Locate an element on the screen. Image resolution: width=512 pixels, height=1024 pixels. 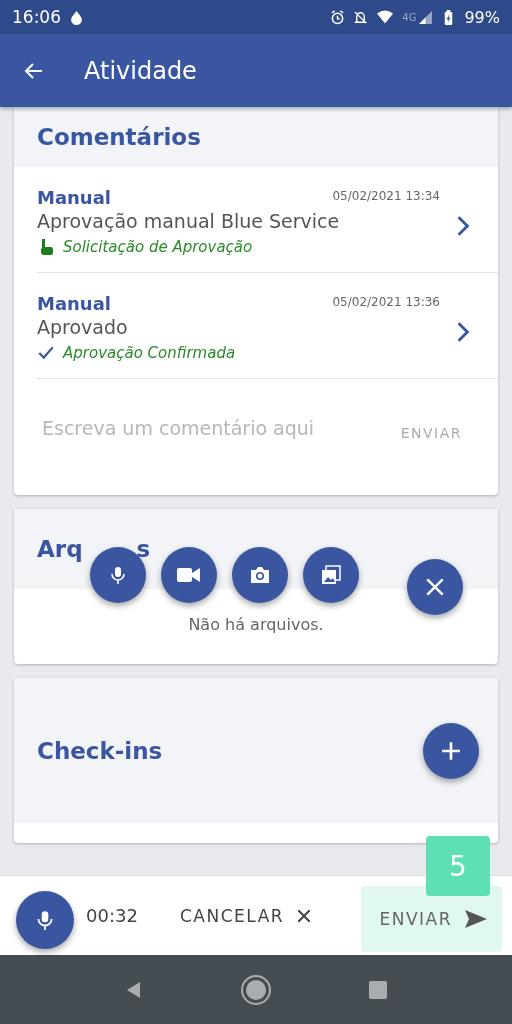
microphone-icon is located at coordinates (118, 575).